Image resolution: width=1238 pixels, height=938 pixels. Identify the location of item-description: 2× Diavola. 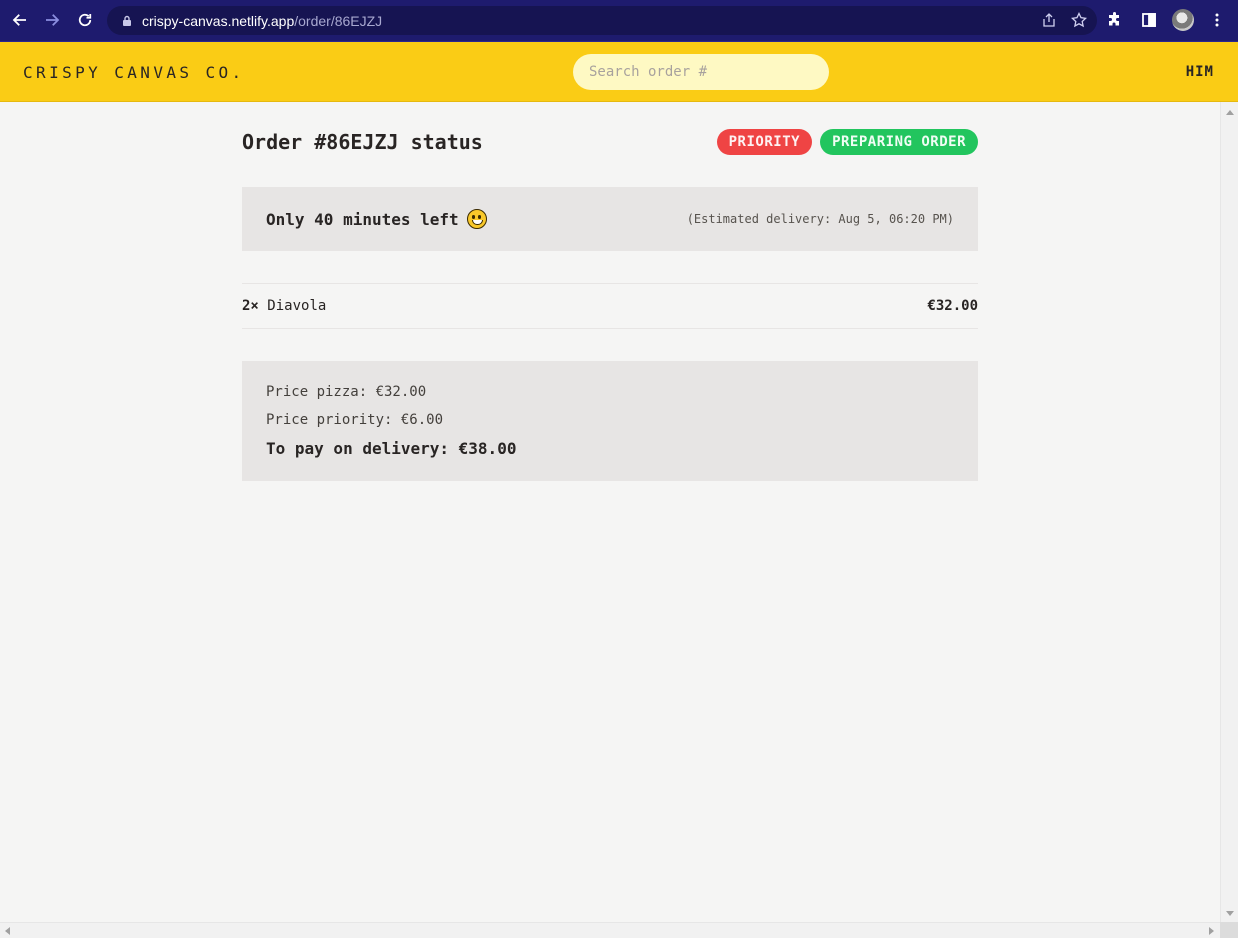
(284, 306).